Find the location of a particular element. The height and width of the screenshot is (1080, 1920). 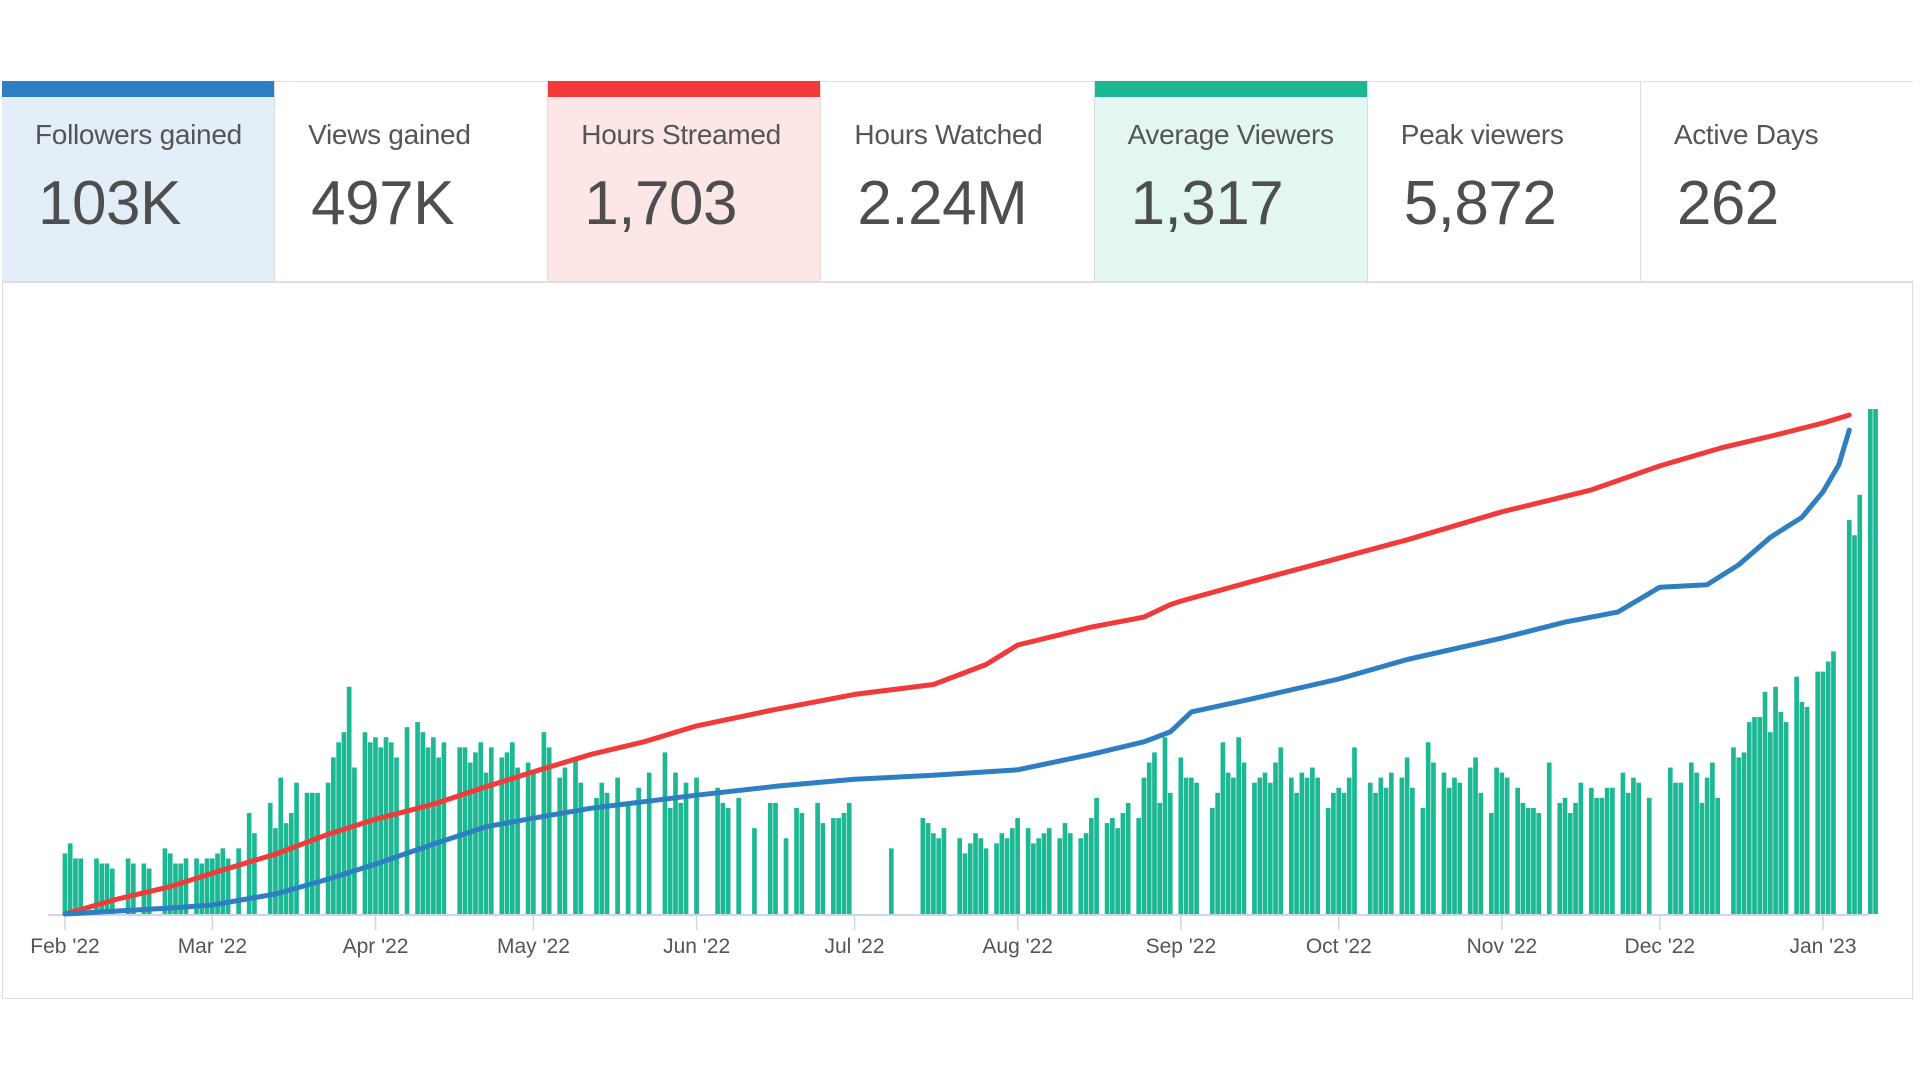

x-tick-label: Jun '22 is located at coordinates (696, 946).